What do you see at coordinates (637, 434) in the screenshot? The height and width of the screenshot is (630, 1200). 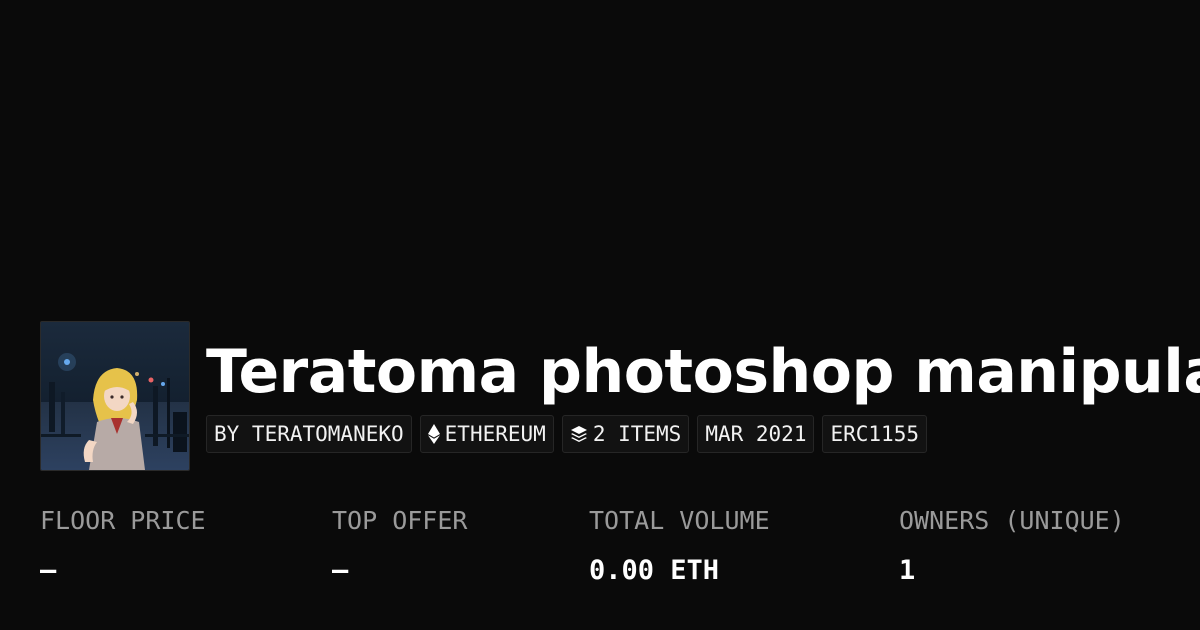 I see `items-tag-label: 2 ITEMS` at bounding box center [637, 434].